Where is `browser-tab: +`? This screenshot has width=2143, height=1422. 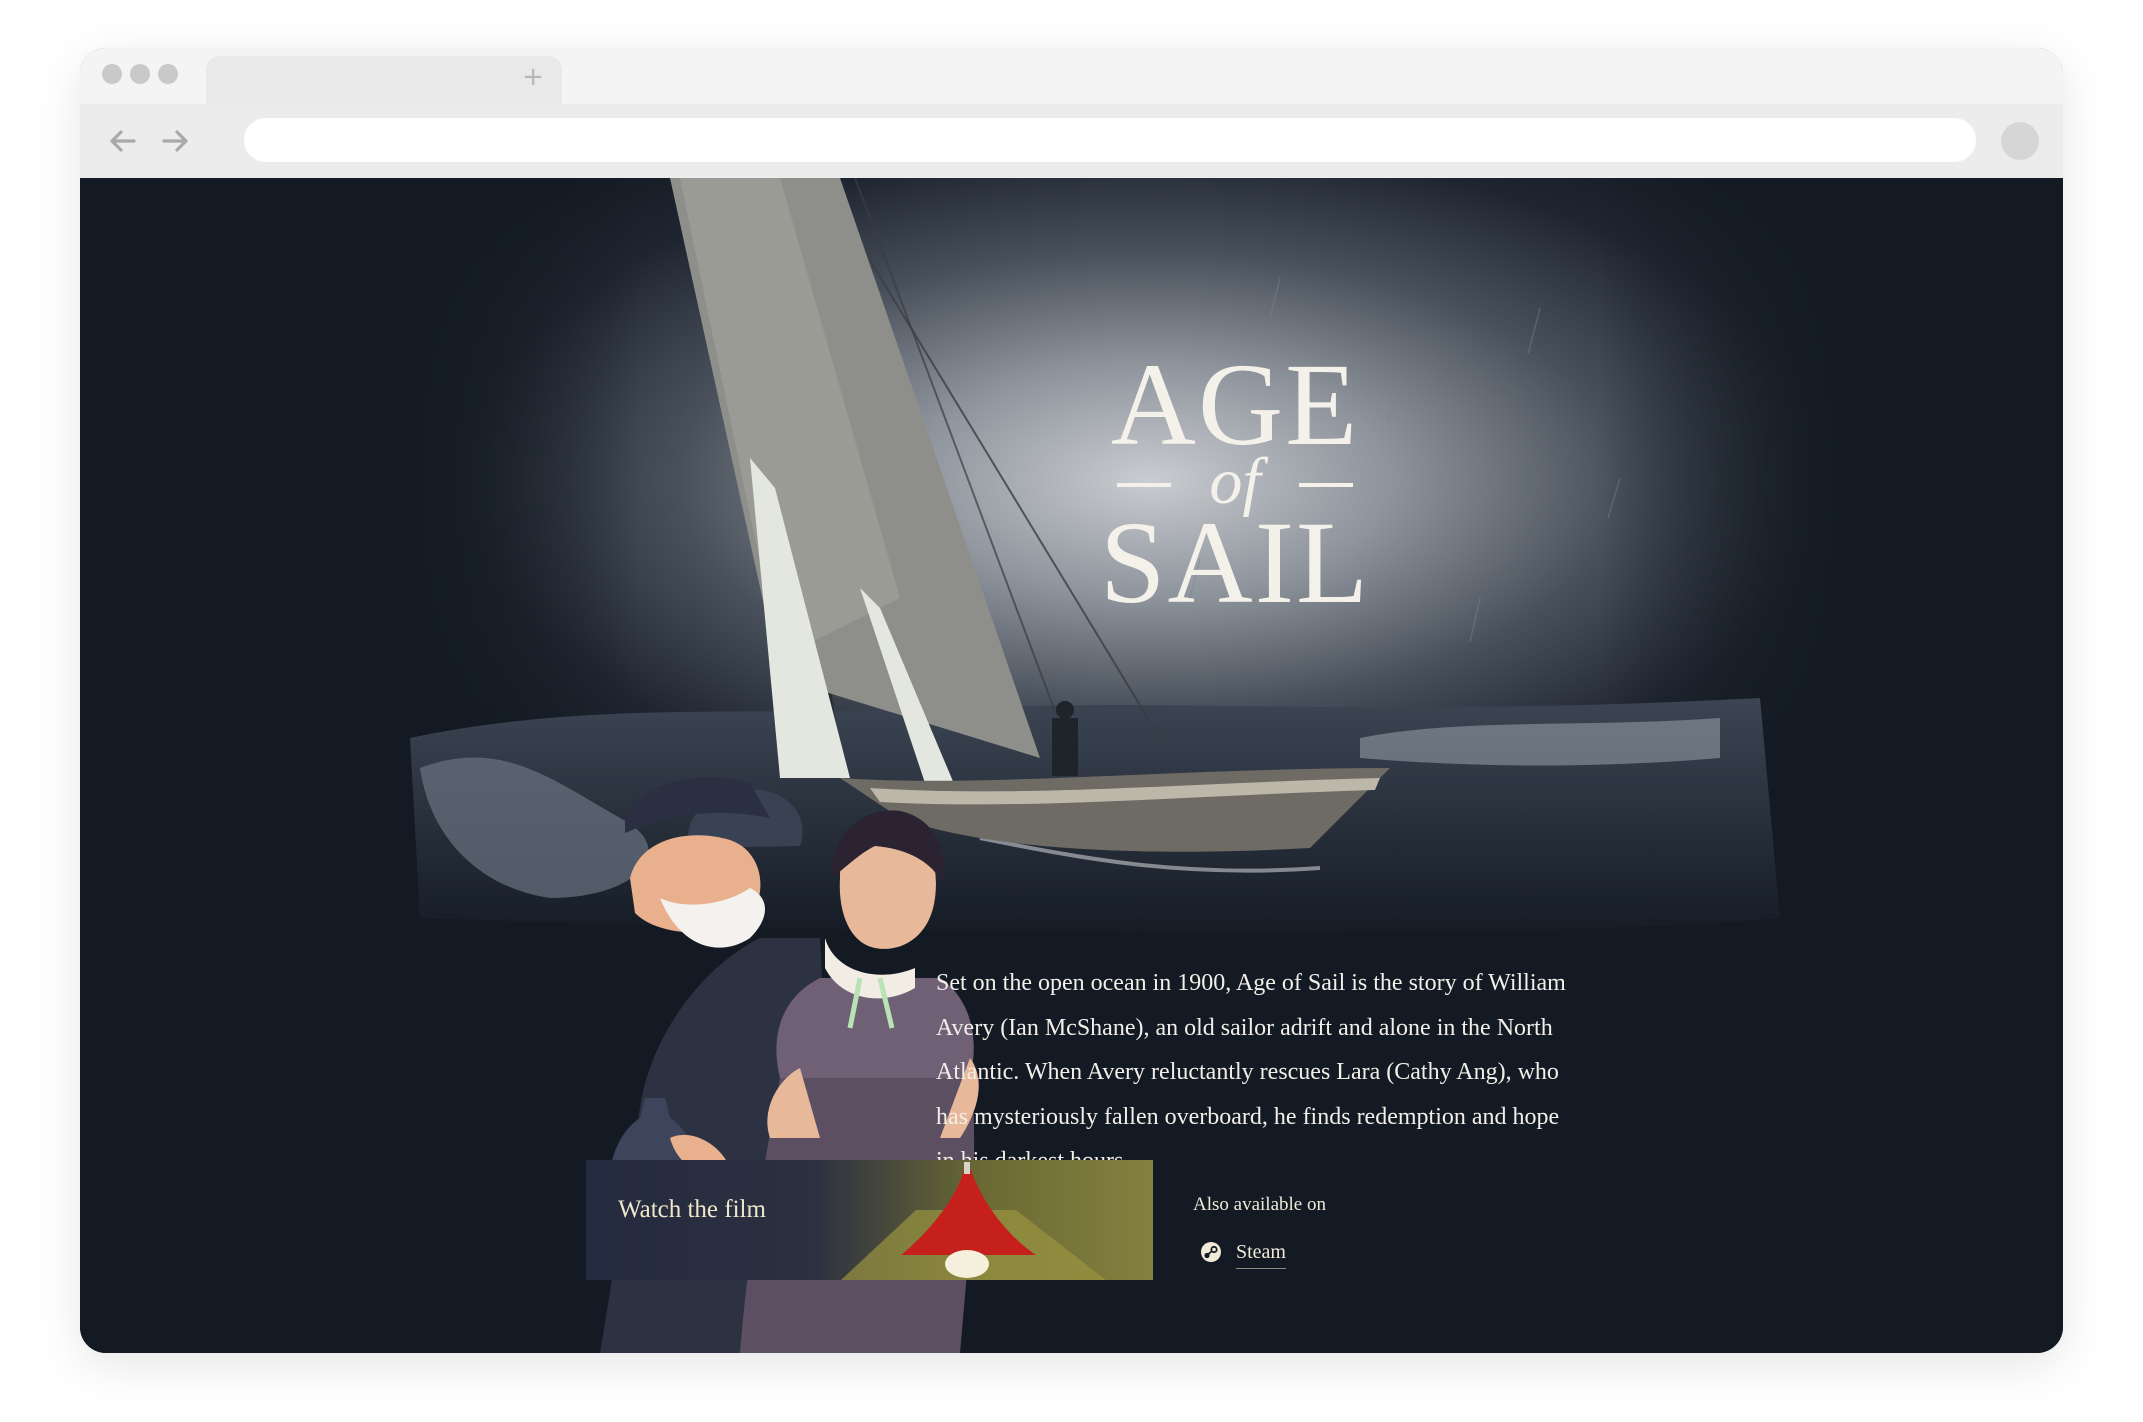
browser-tab: + is located at coordinates (384, 80).